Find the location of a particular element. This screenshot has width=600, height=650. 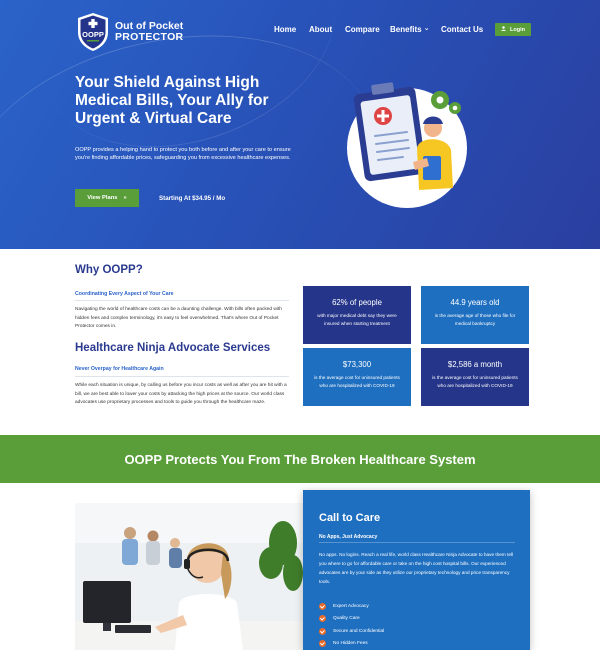

nav-about: About is located at coordinates (327, 29).